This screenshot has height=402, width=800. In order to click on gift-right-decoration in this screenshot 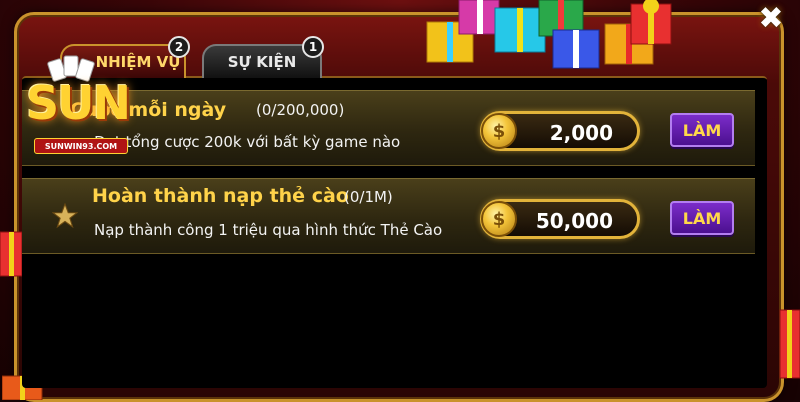, I will do `click(789, 344)`.